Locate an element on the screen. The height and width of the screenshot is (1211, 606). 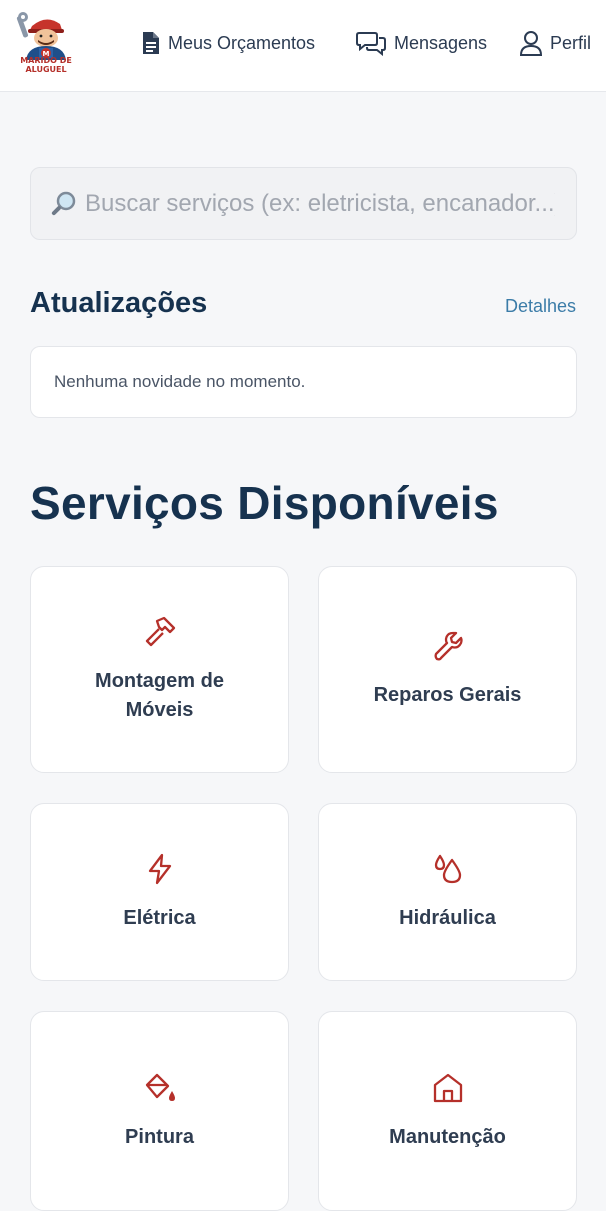
service-label: Elétrica is located at coordinates (159, 917).